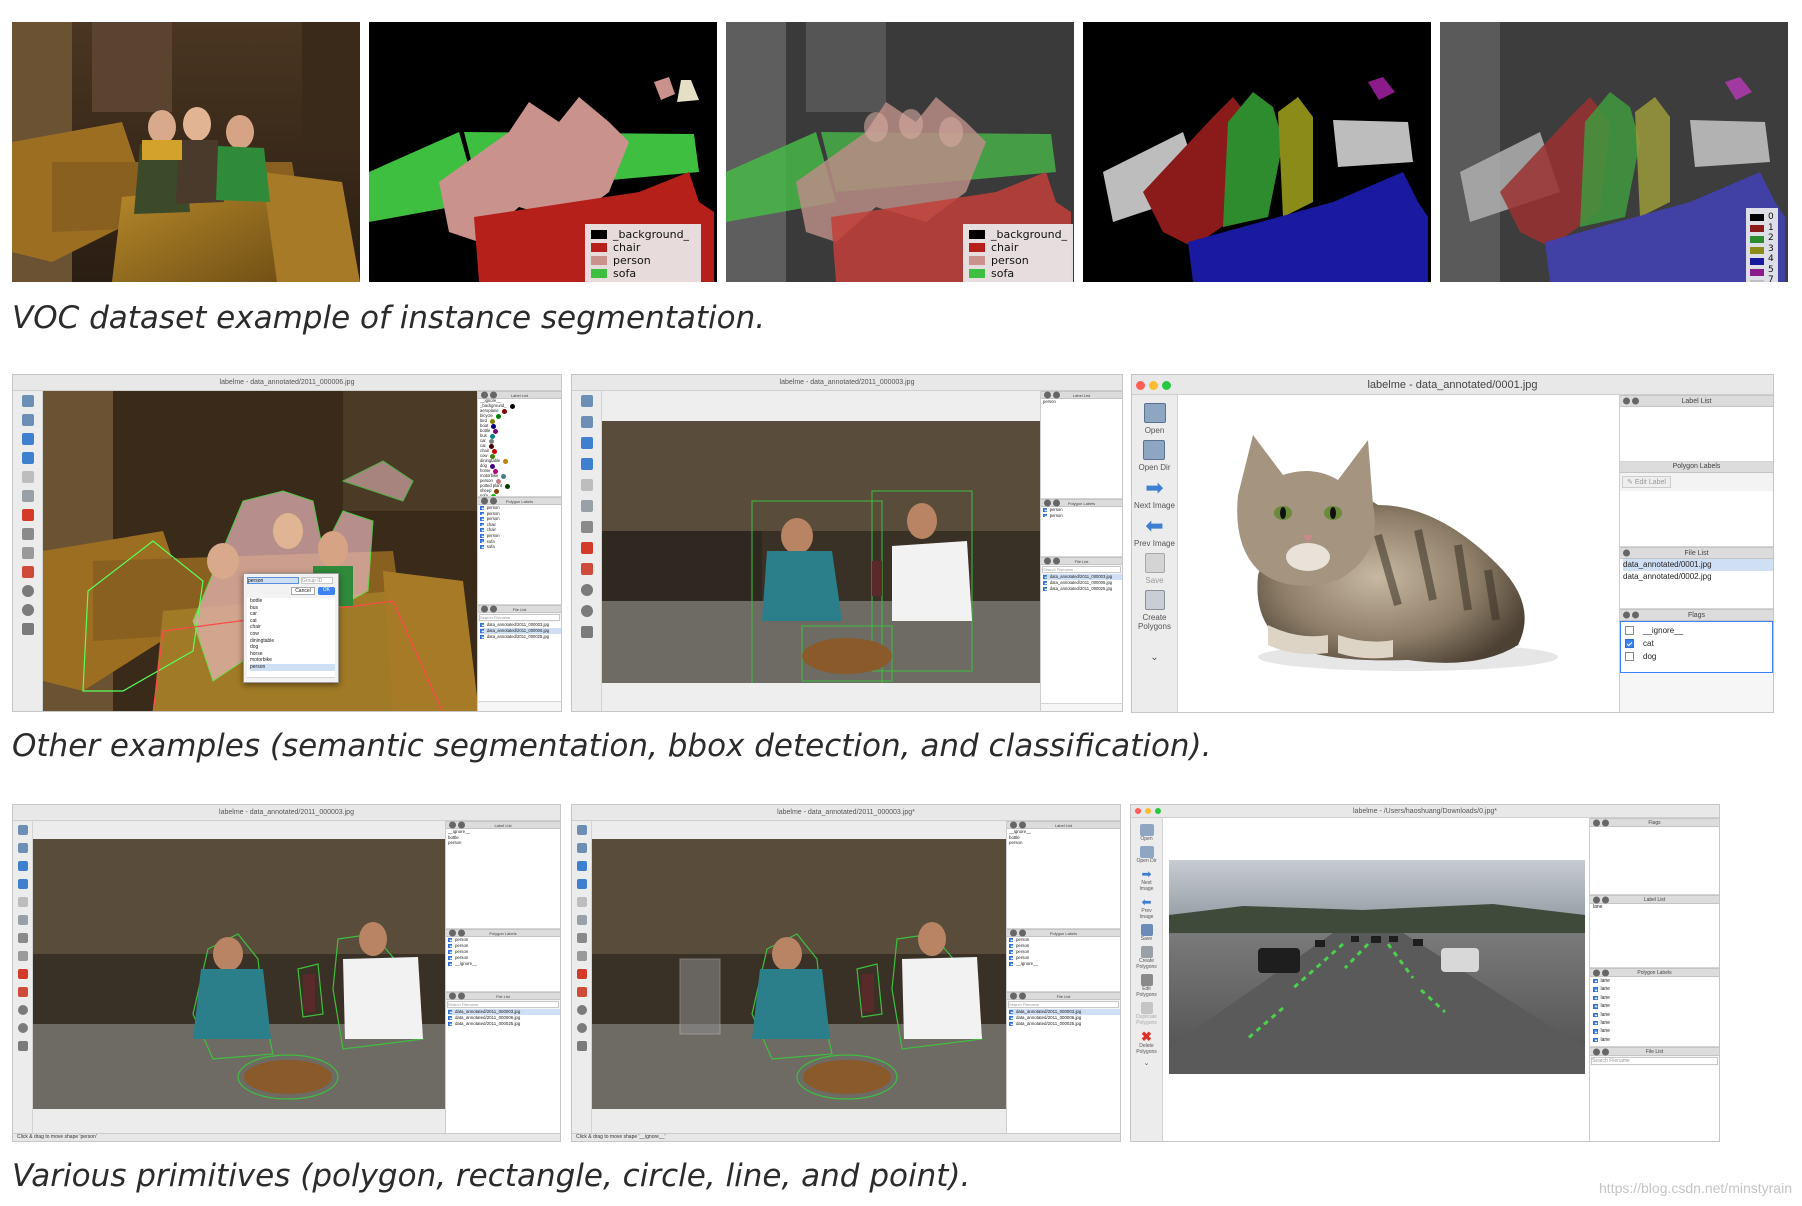 Image resolution: width=1802 pixels, height=1206 pixels. I want to click on flag-item: cat, so click(1696, 643).